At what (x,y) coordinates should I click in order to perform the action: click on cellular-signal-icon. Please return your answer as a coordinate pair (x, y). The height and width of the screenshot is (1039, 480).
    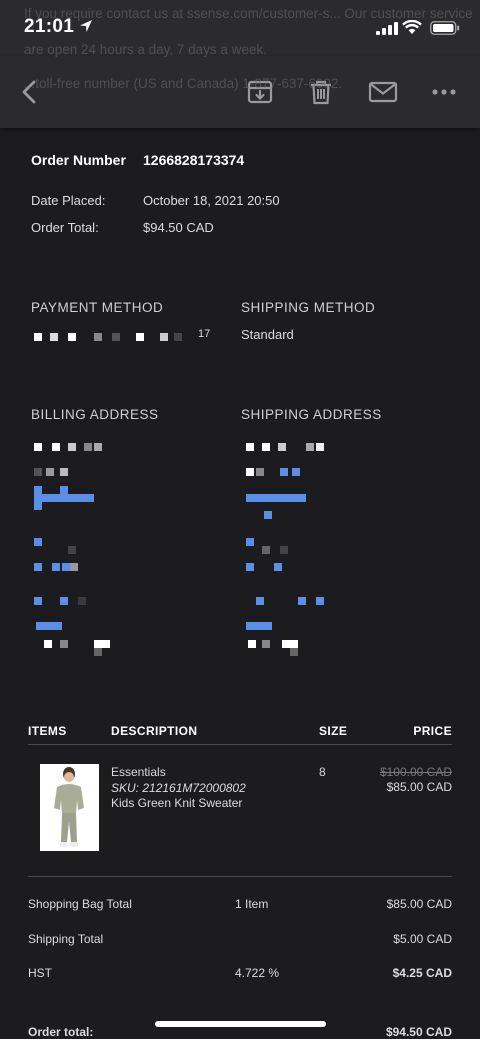
    Looking at the image, I should click on (387, 28).